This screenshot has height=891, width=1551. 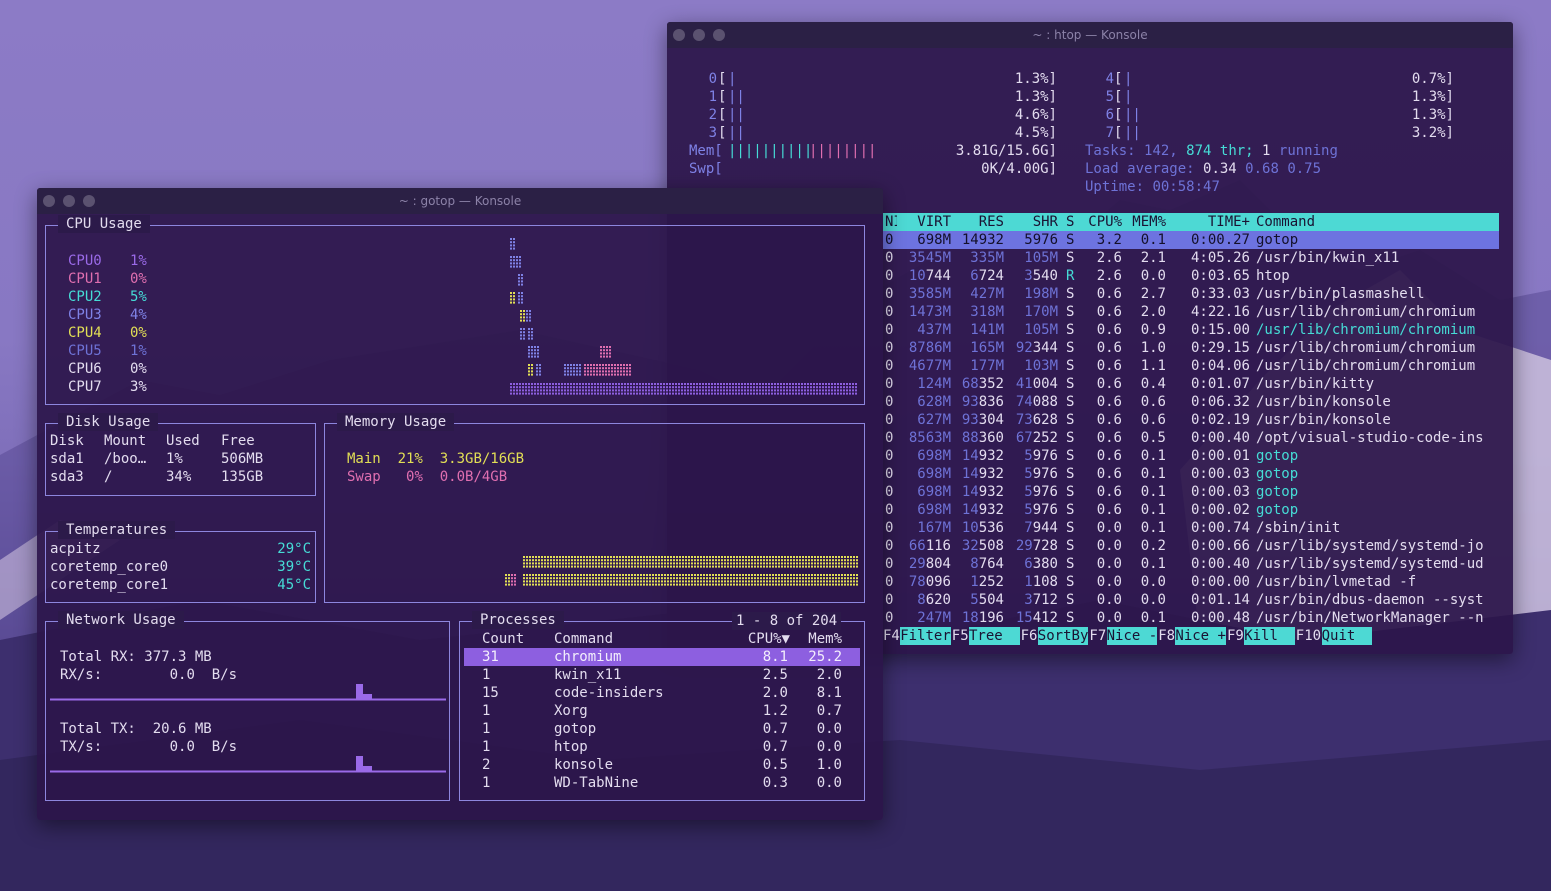 I want to click on fkey-label-tree: Tree, so click(x=994, y=636).